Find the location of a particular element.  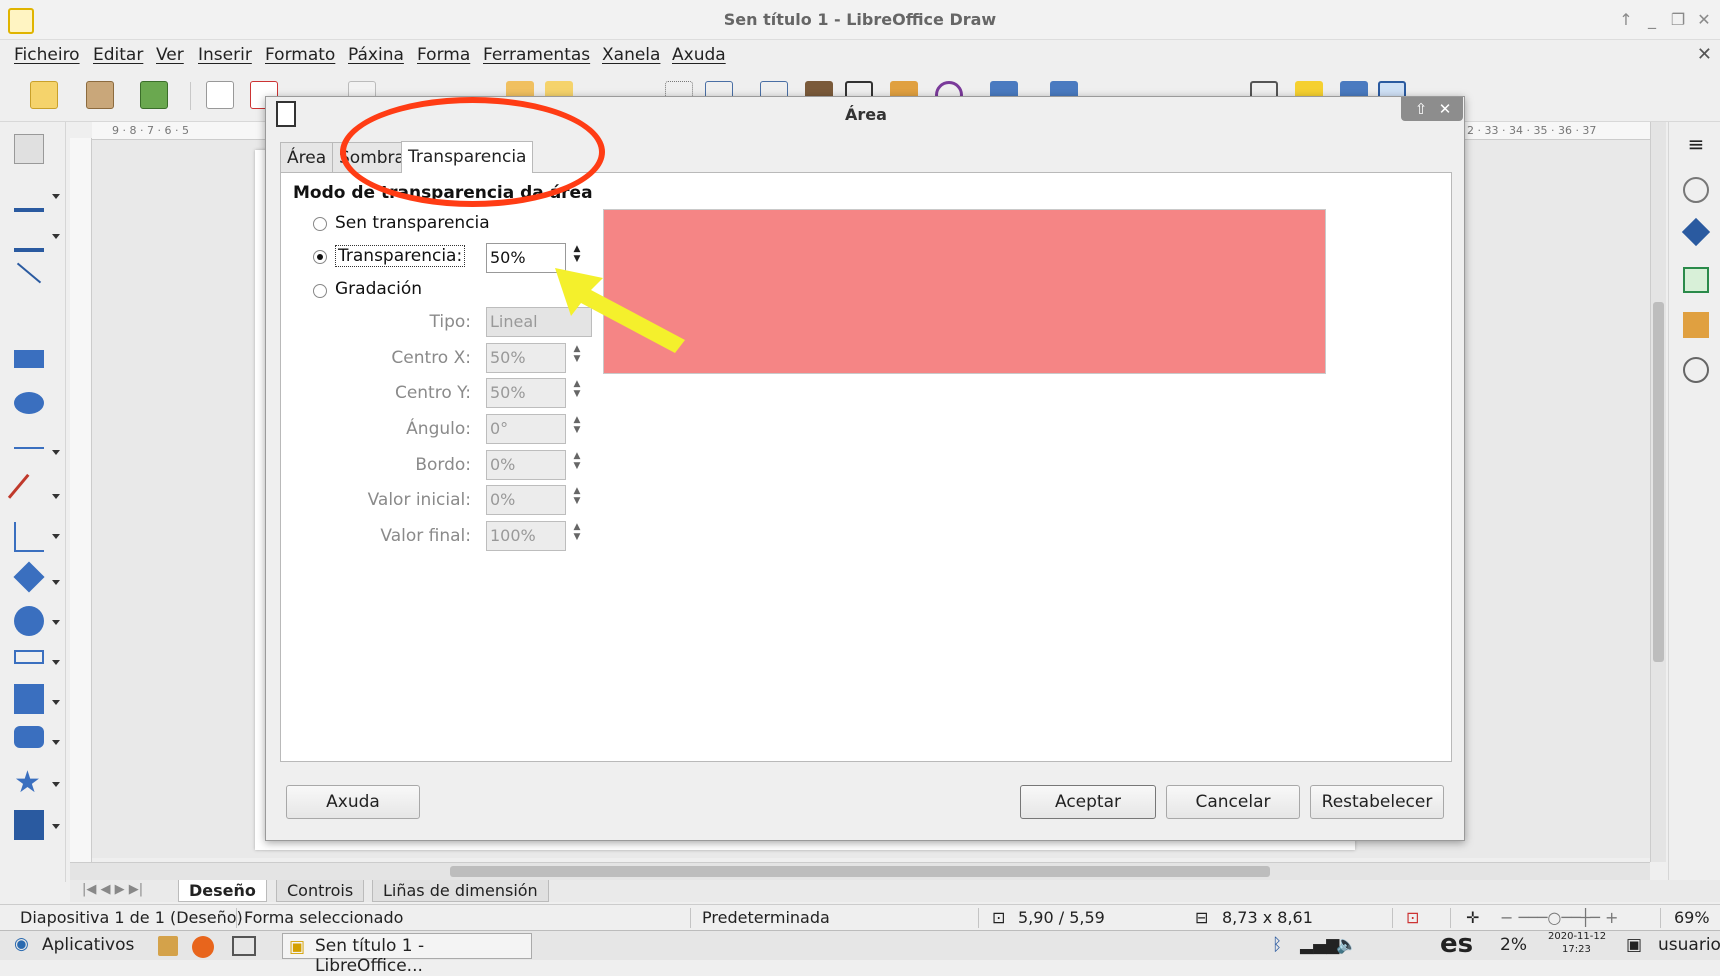

ellipse-tool-icon is located at coordinates (29, 403).